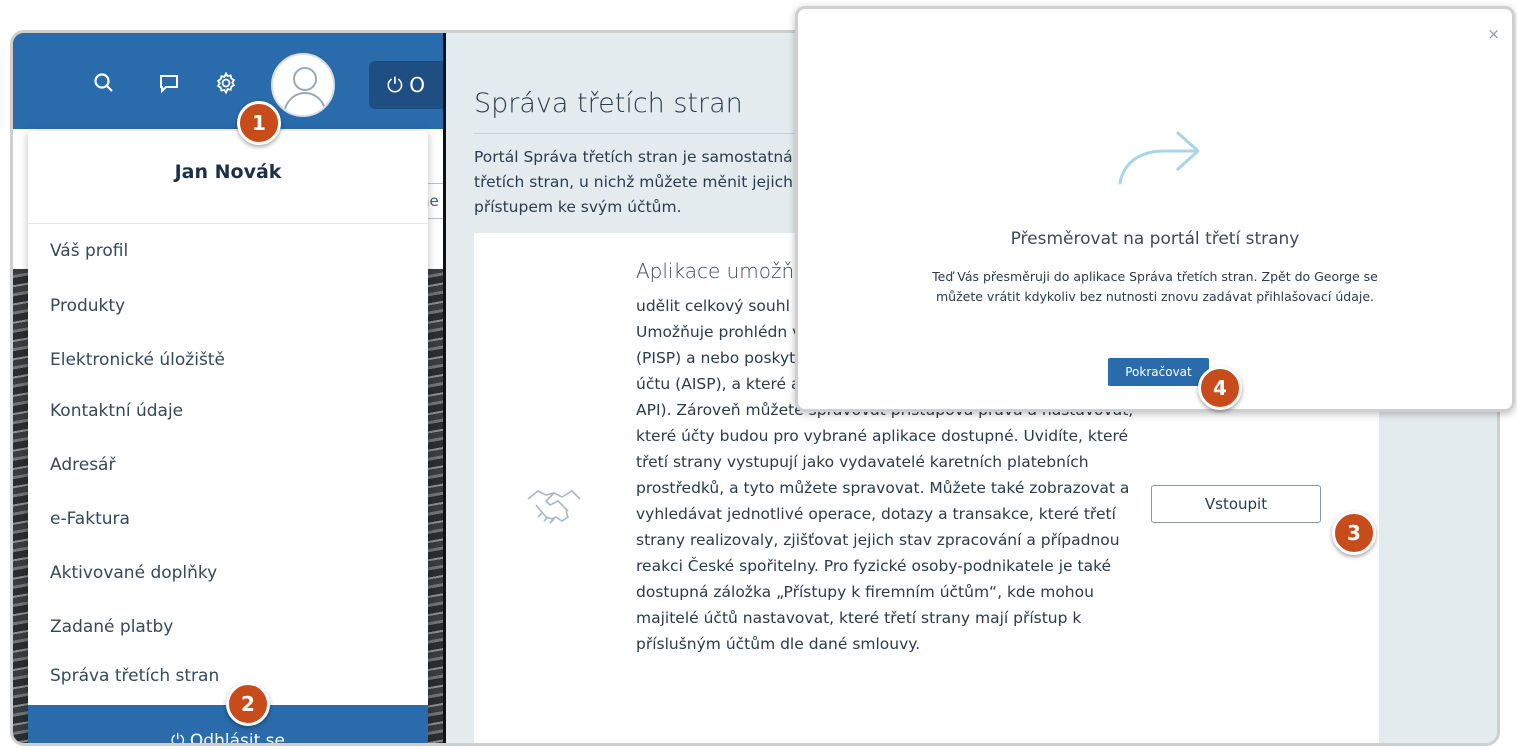  I want to click on enter-button: Vstoupit, so click(1236, 504).